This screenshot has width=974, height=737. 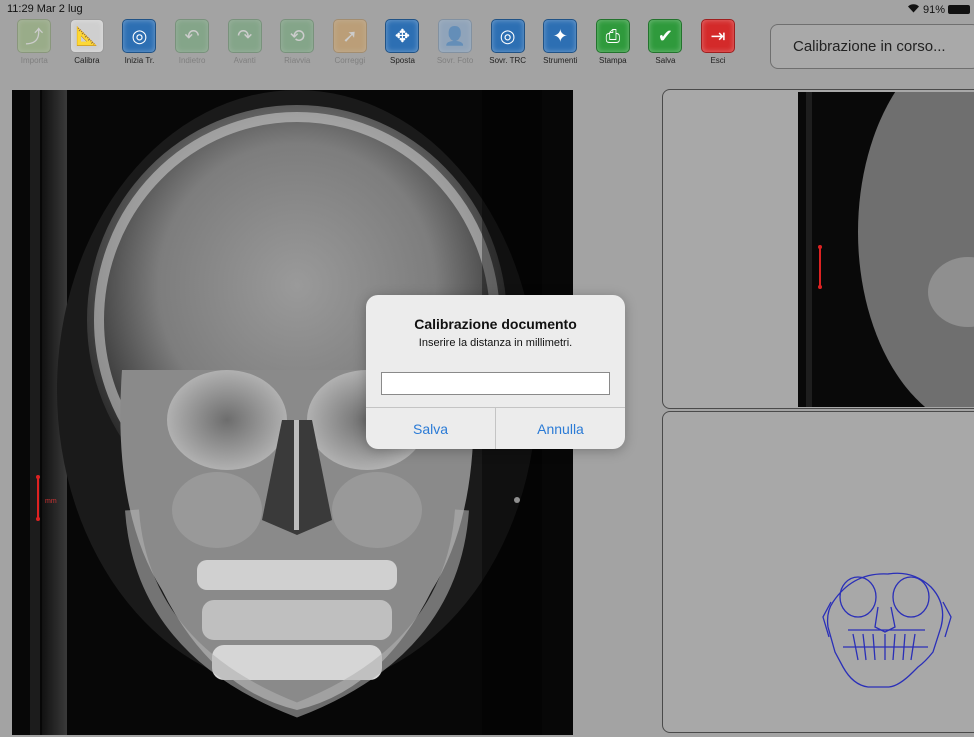 What do you see at coordinates (45, 9) in the screenshot?
I see `status-time: 11:29 Mar 2 lug` at bounding box center [45, 9].